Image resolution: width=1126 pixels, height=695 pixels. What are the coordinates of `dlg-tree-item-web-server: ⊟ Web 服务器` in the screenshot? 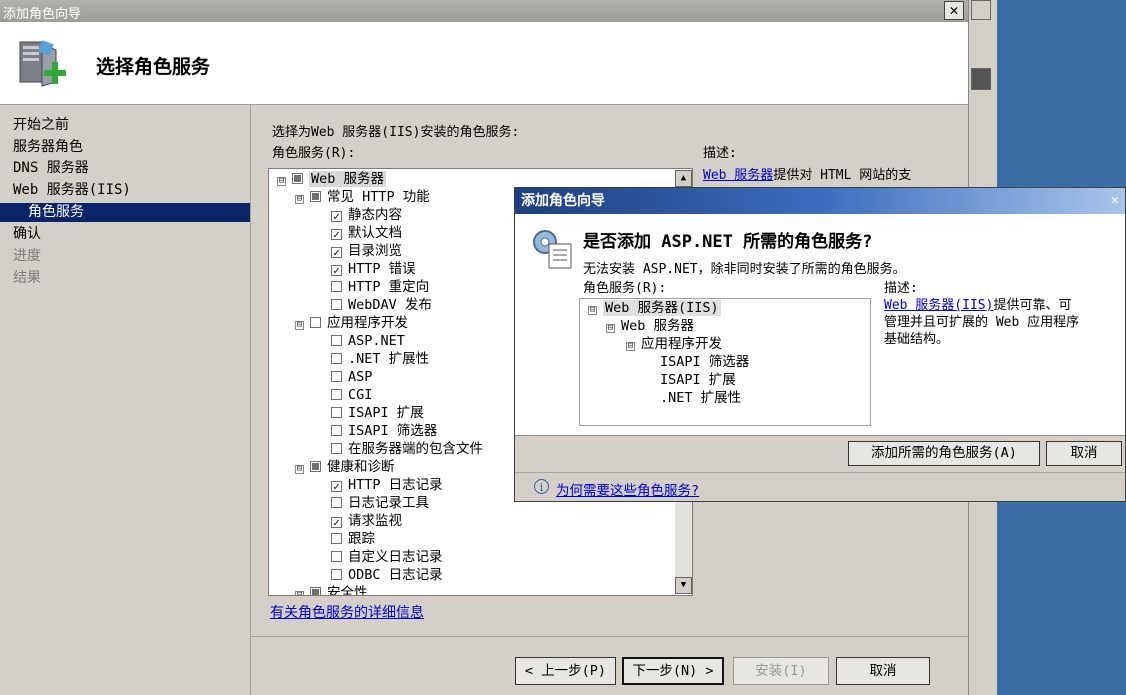 It's located at (650, 326).